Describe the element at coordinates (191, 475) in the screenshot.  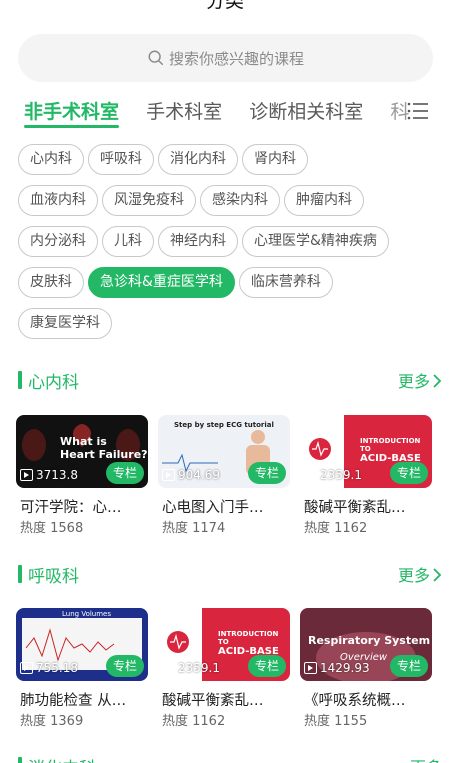
I see `view-count: 904.69` at that location.